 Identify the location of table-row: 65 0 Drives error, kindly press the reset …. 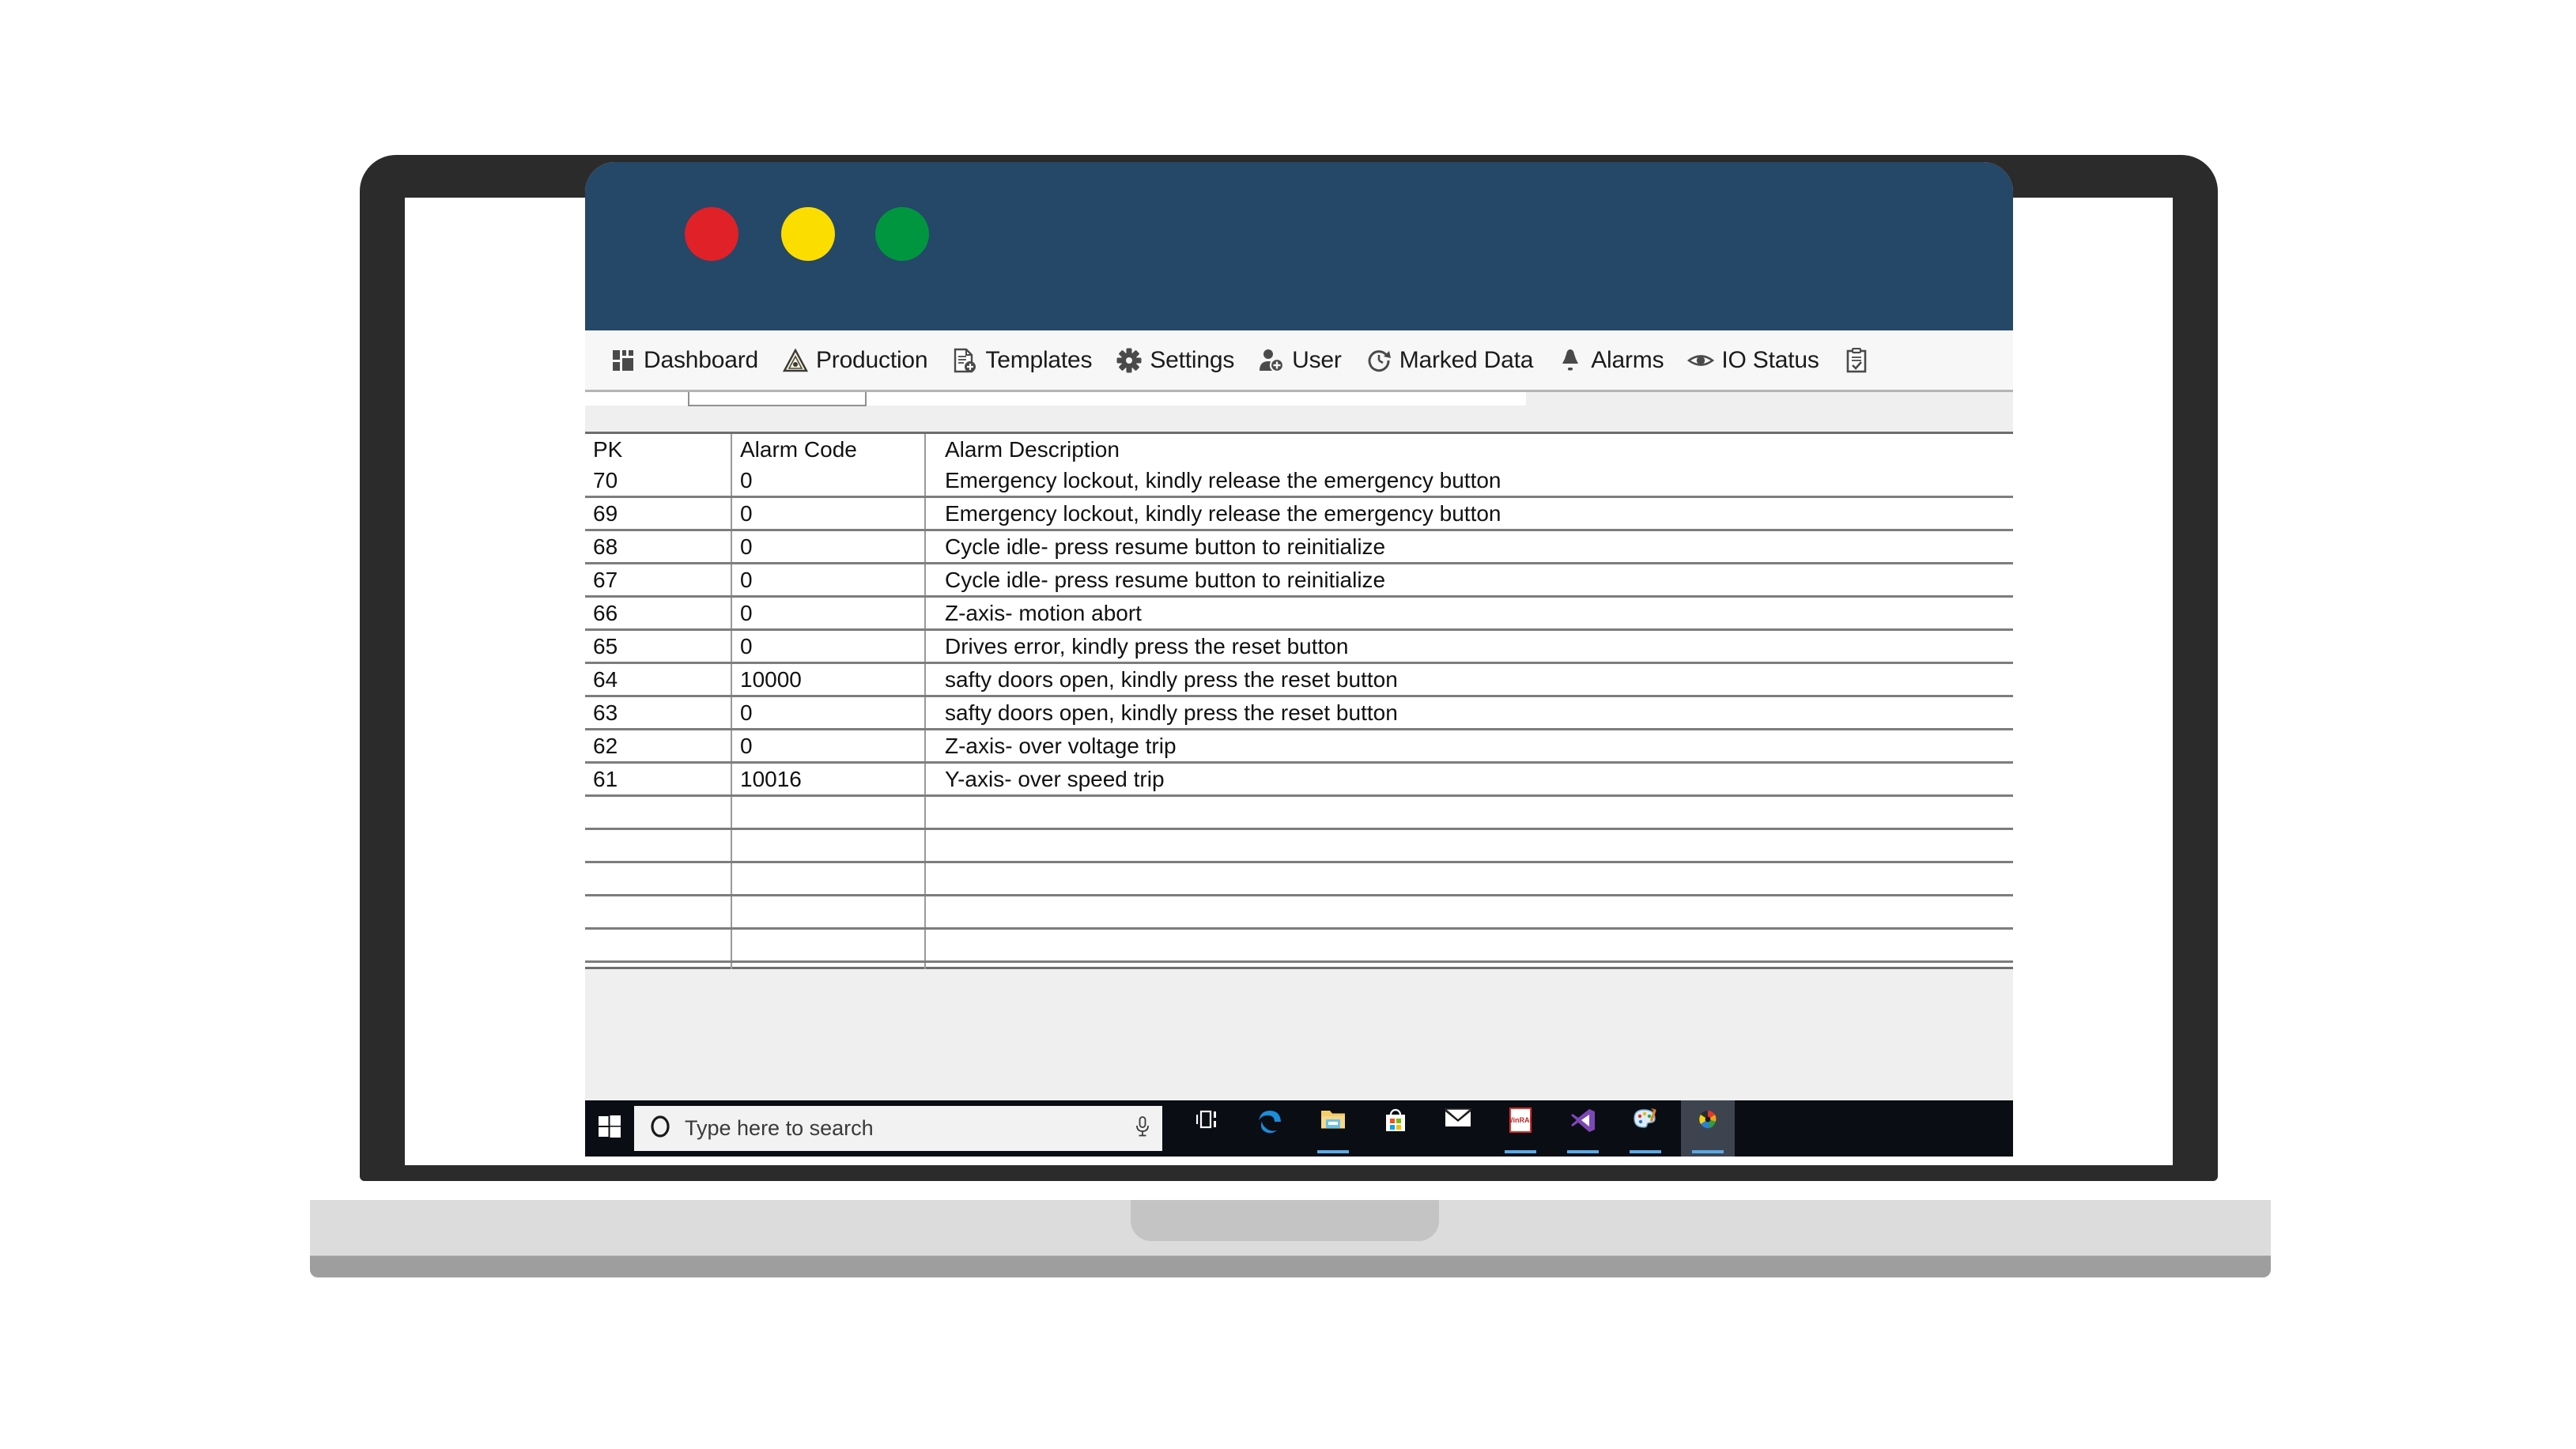
(1299, 646).